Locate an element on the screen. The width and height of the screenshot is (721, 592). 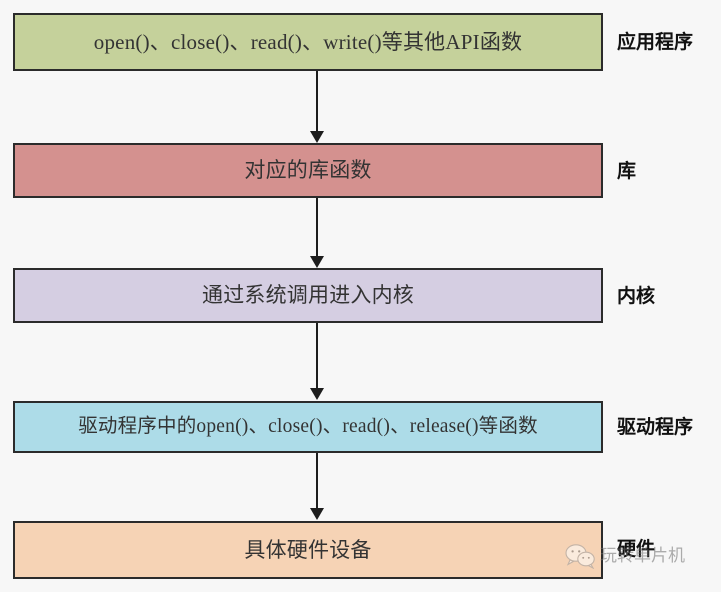
flow-node-hardware-label: 具体硬件设备 is located at coordinates (308, 549).